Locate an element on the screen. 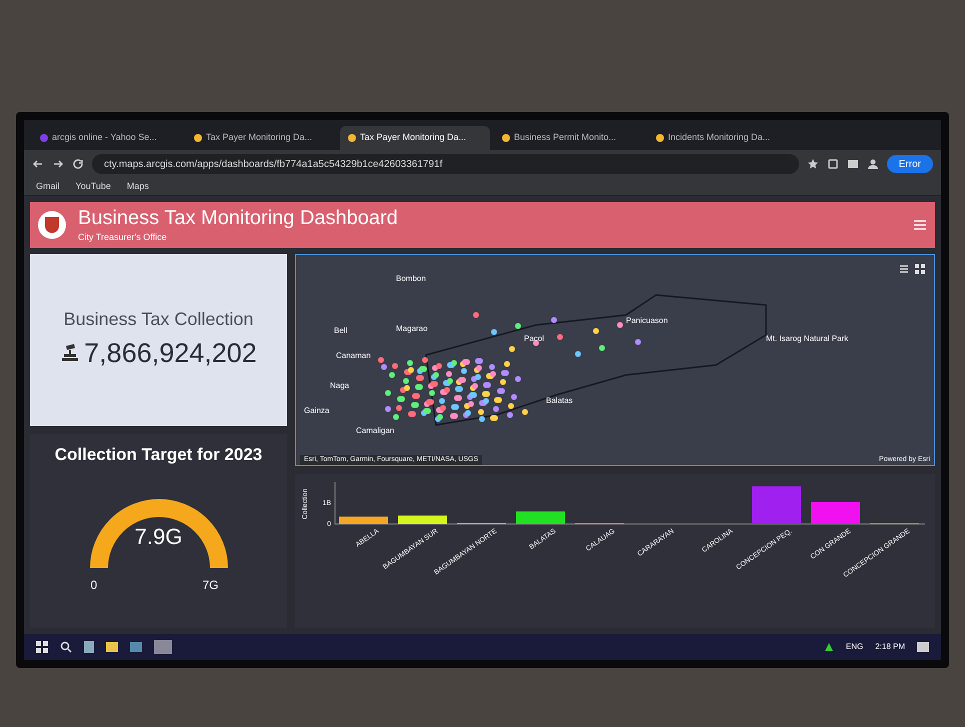  map-place-label: Pacol is located at coordinates (534, 339).